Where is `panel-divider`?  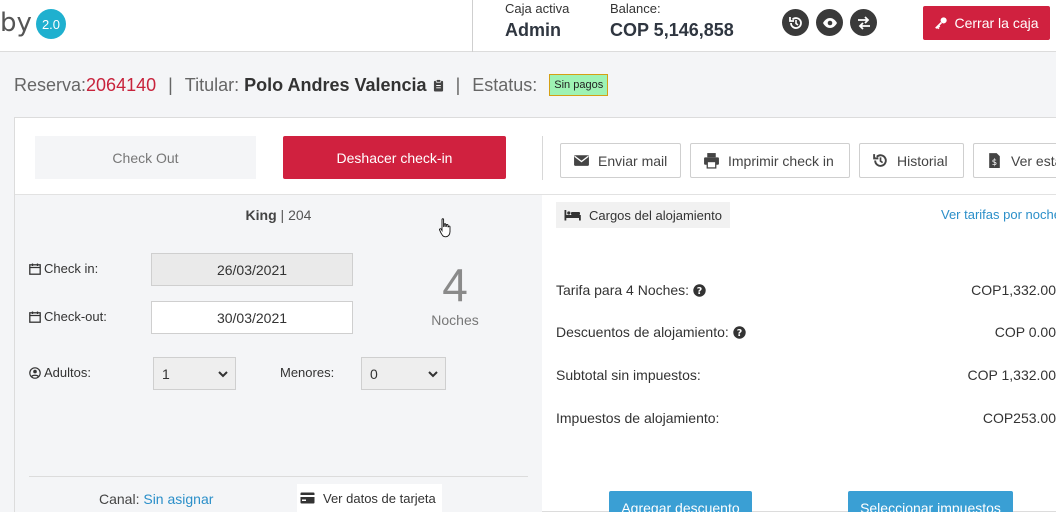 panel-divider is located at coordinates (278, 476).